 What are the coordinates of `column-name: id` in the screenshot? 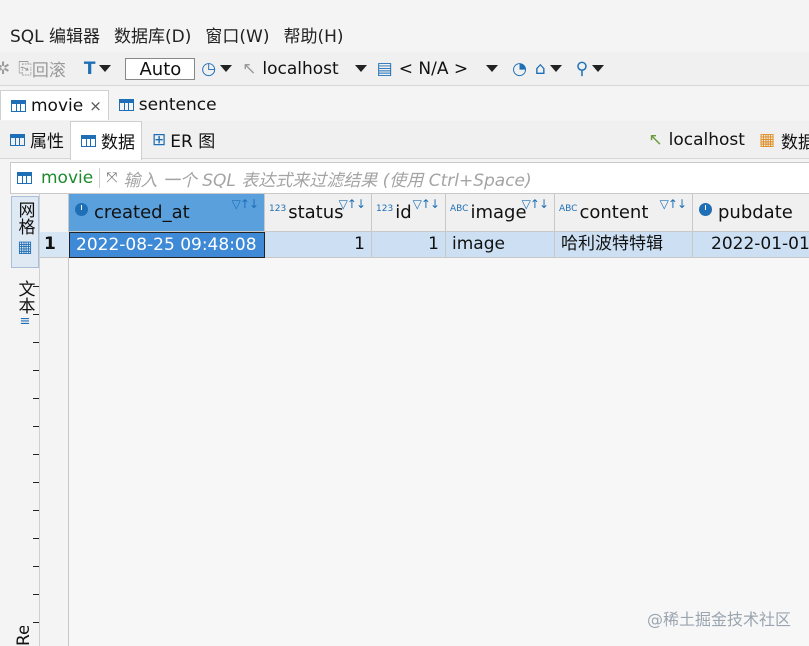 It's located at (403, 212).